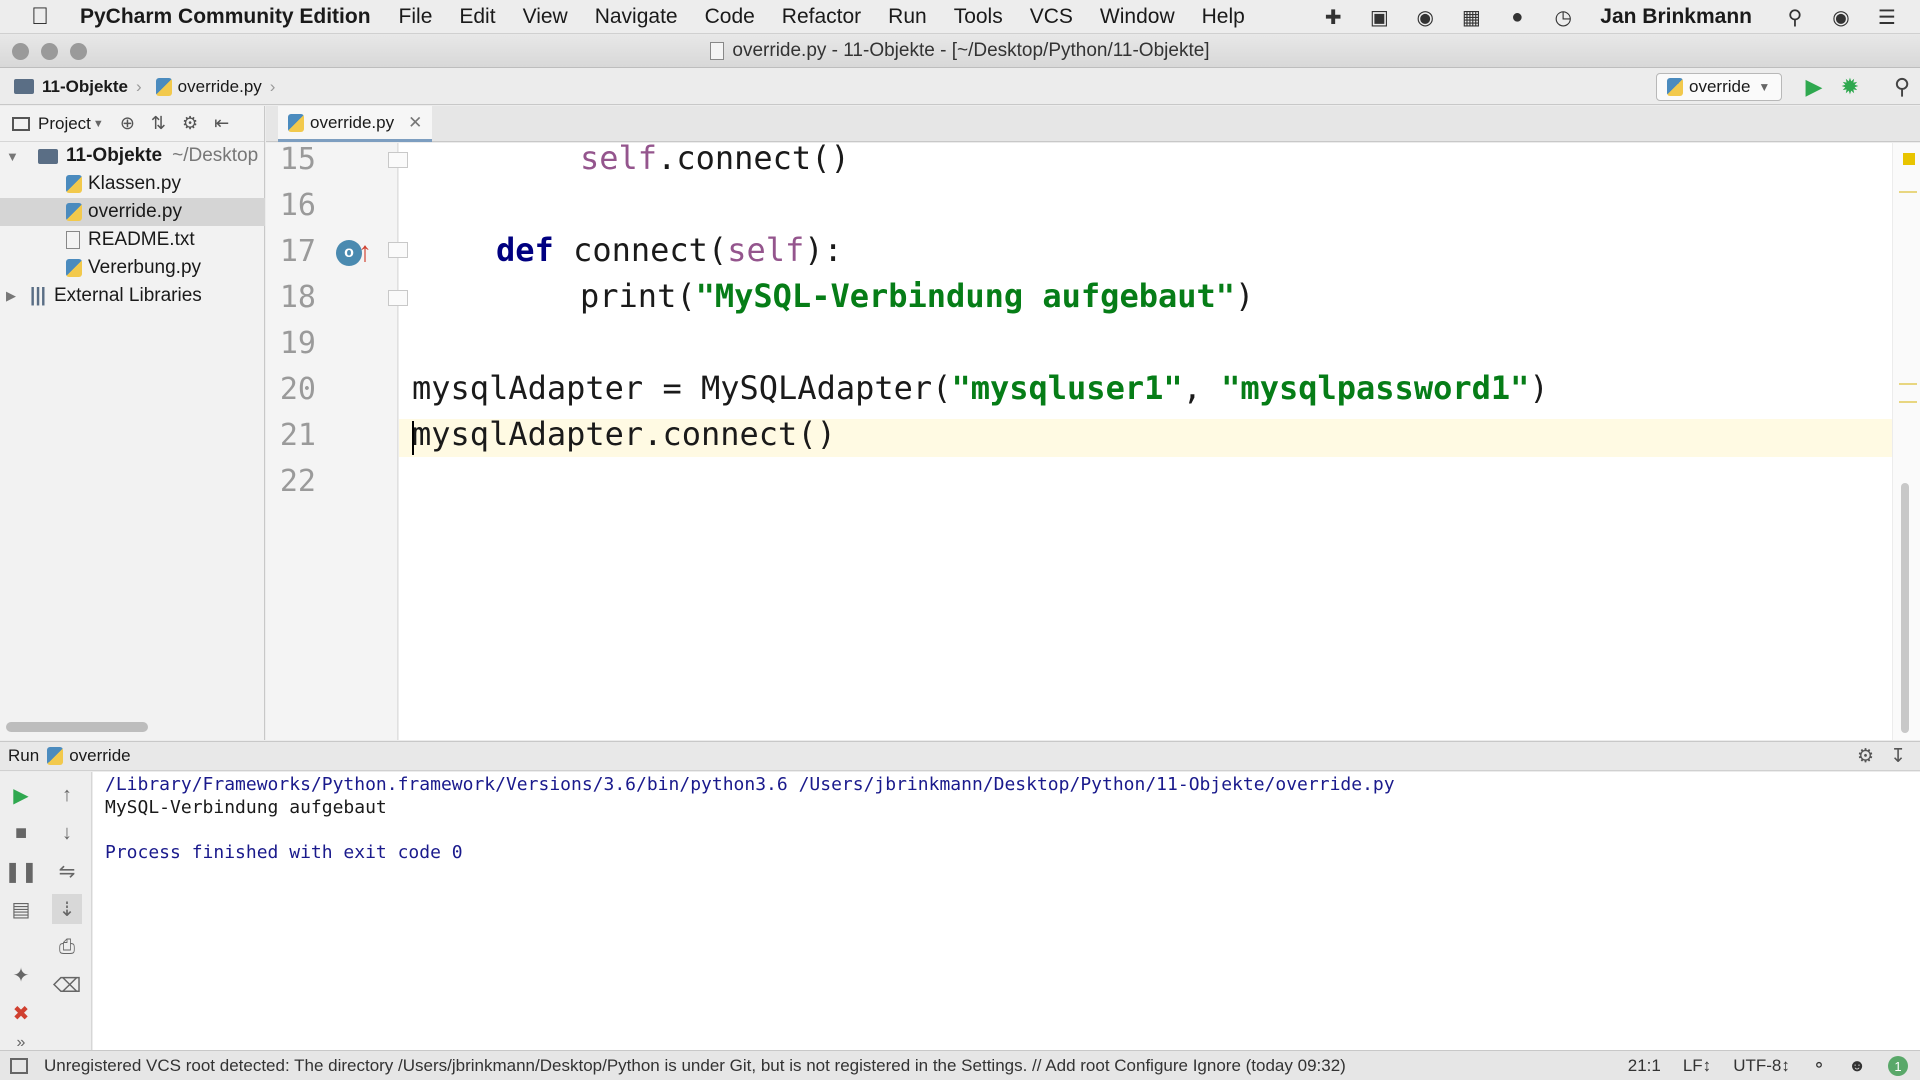 The width and height of the screenshot is (1920, 1080). What do you see at coordinates (215, 87) in the screenshot?
I see `breadcrumb-file: override.py ›` at bounding box center [215, 87].